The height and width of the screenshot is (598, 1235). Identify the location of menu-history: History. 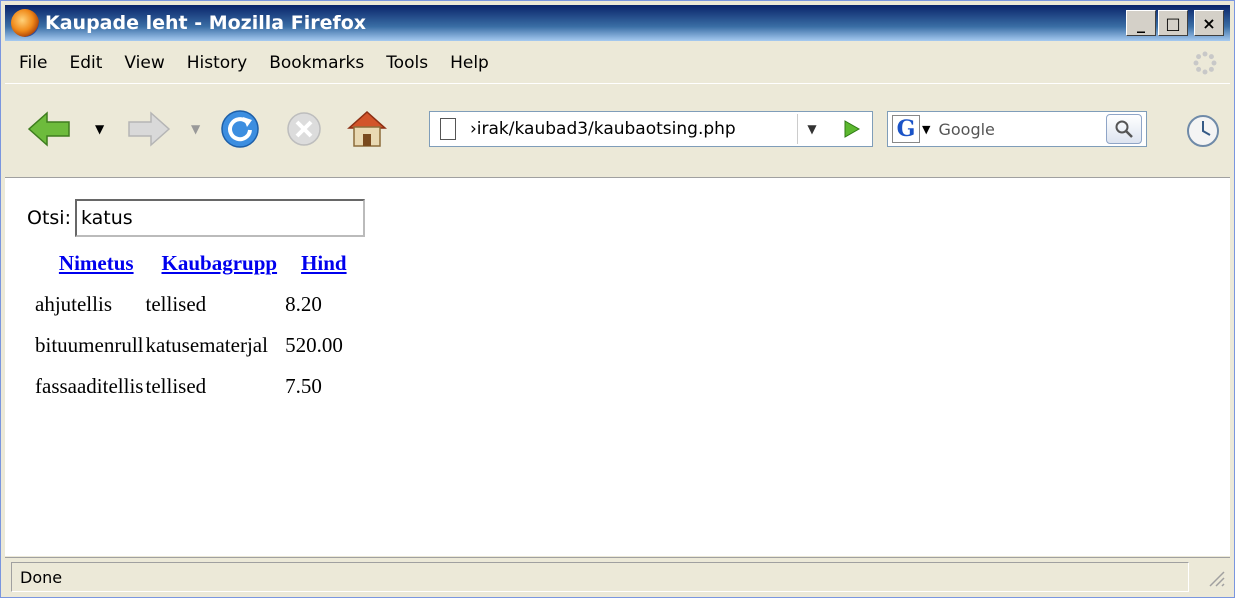
(217, 63).